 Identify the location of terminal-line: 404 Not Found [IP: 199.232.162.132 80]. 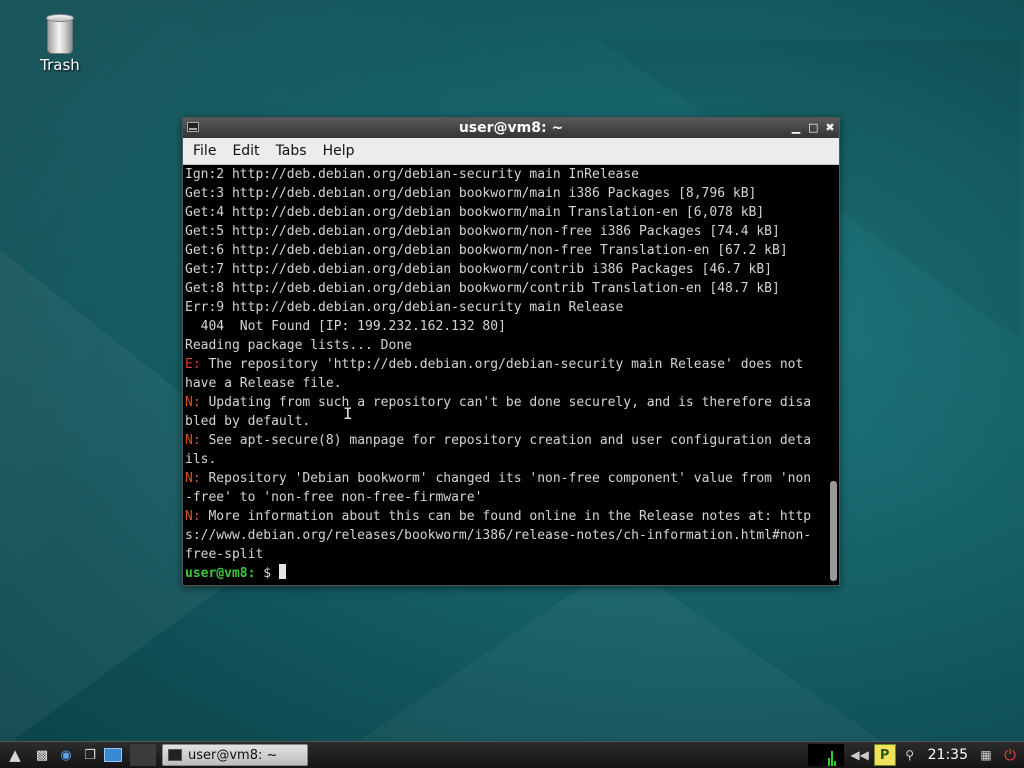
(505, 326).